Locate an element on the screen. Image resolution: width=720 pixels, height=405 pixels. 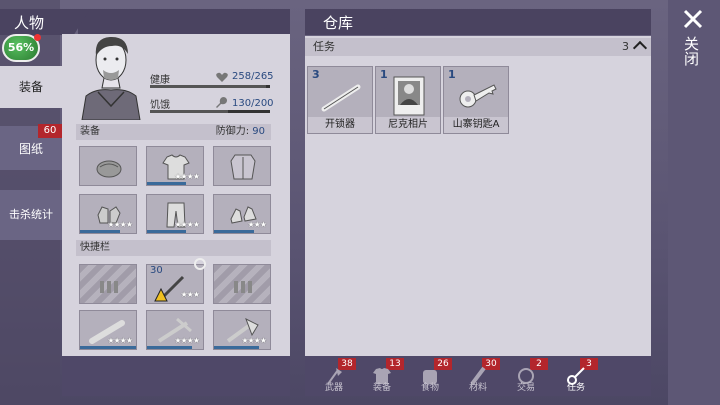
equip-slot-legs: ★★★★ is located at coordinates (175, 214).